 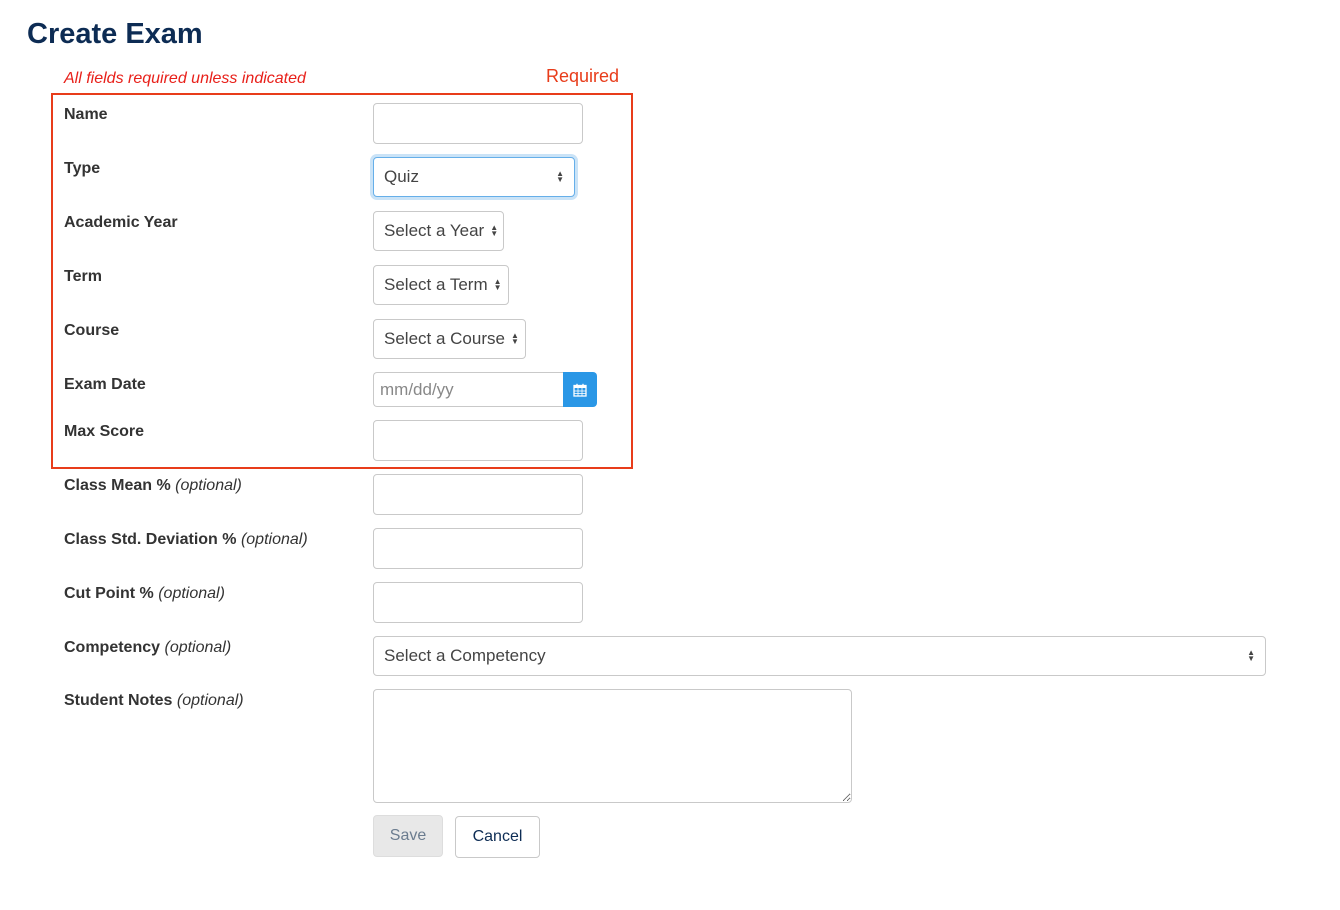 What do you see at coordinates (401, 176) in the screenshot?
I see `type-select-value: Quiz` at bounding box center [401, 176].